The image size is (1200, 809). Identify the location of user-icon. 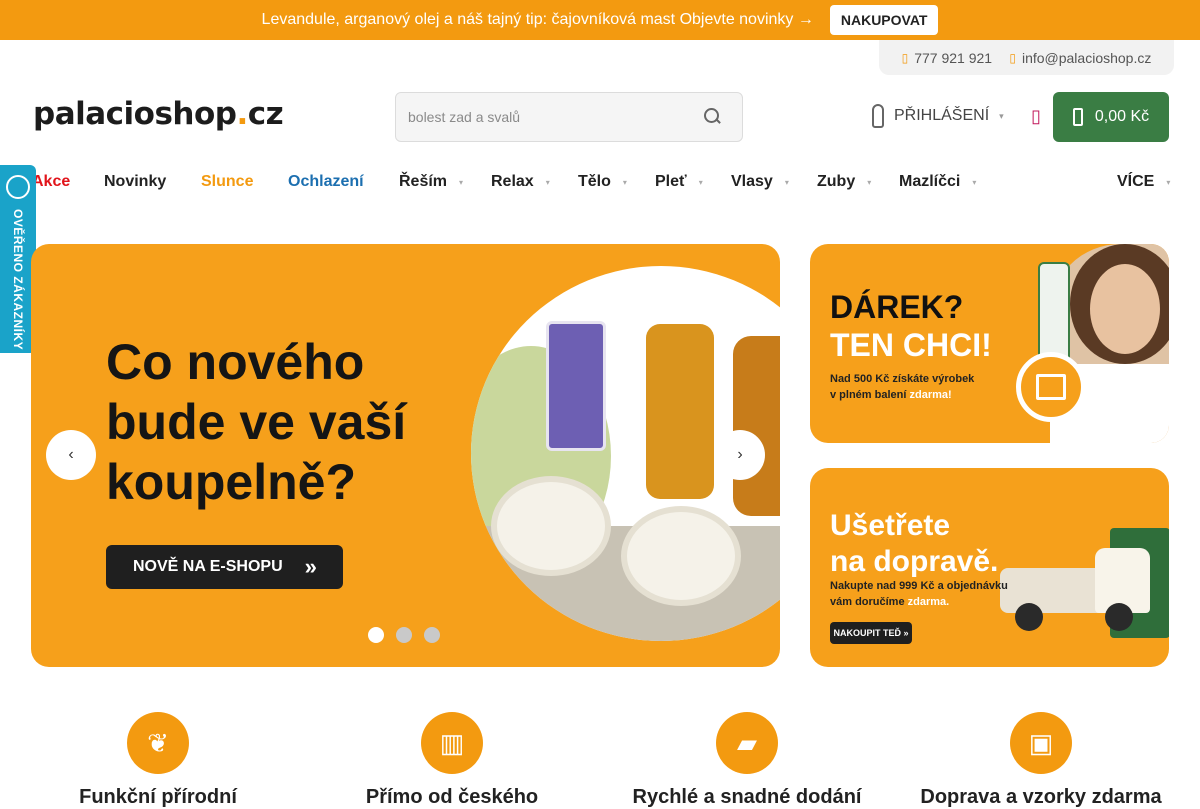
(878, 116).